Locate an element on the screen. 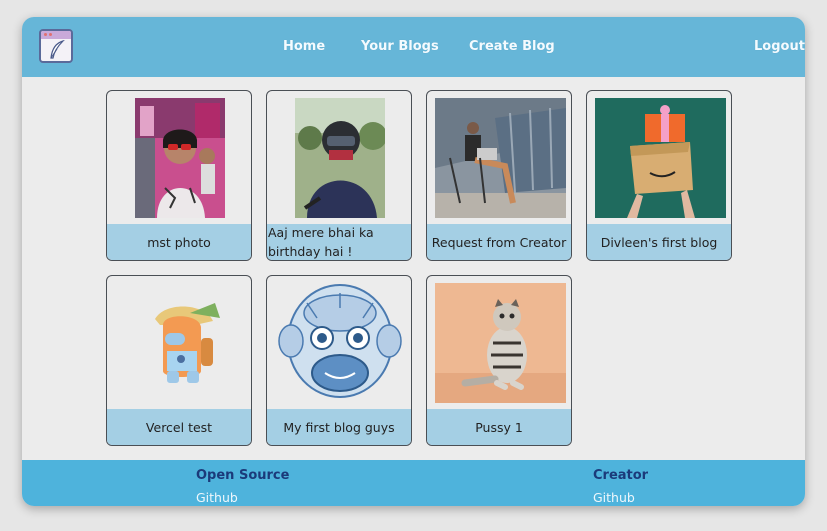 The width and height of the screenshot is (827, 531). blog-card: Pussy 1 is located at coordinates (499, 360).